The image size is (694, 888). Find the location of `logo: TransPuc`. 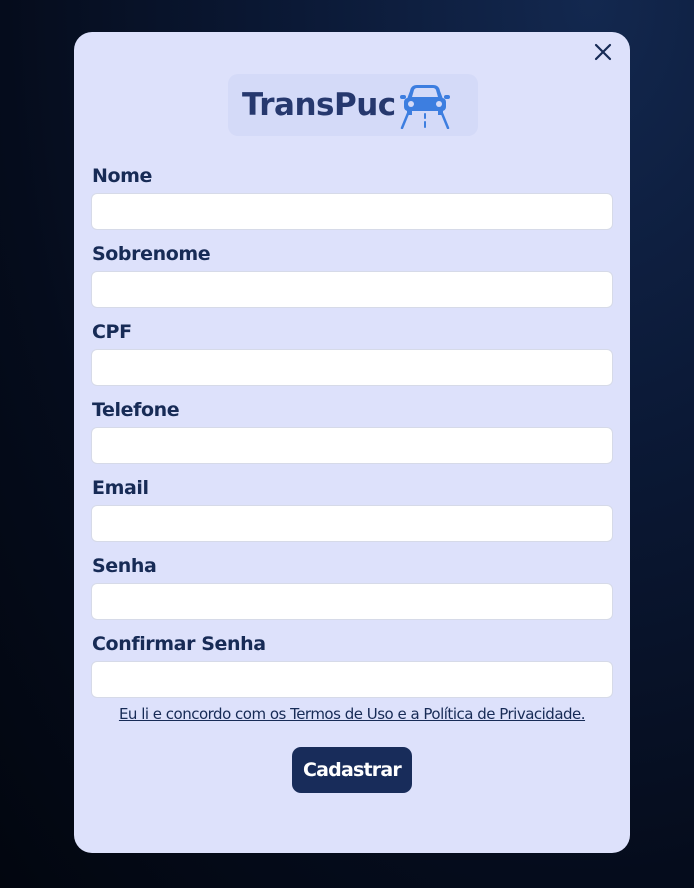

logo: TransPuc is located at coordinates (353, 105).